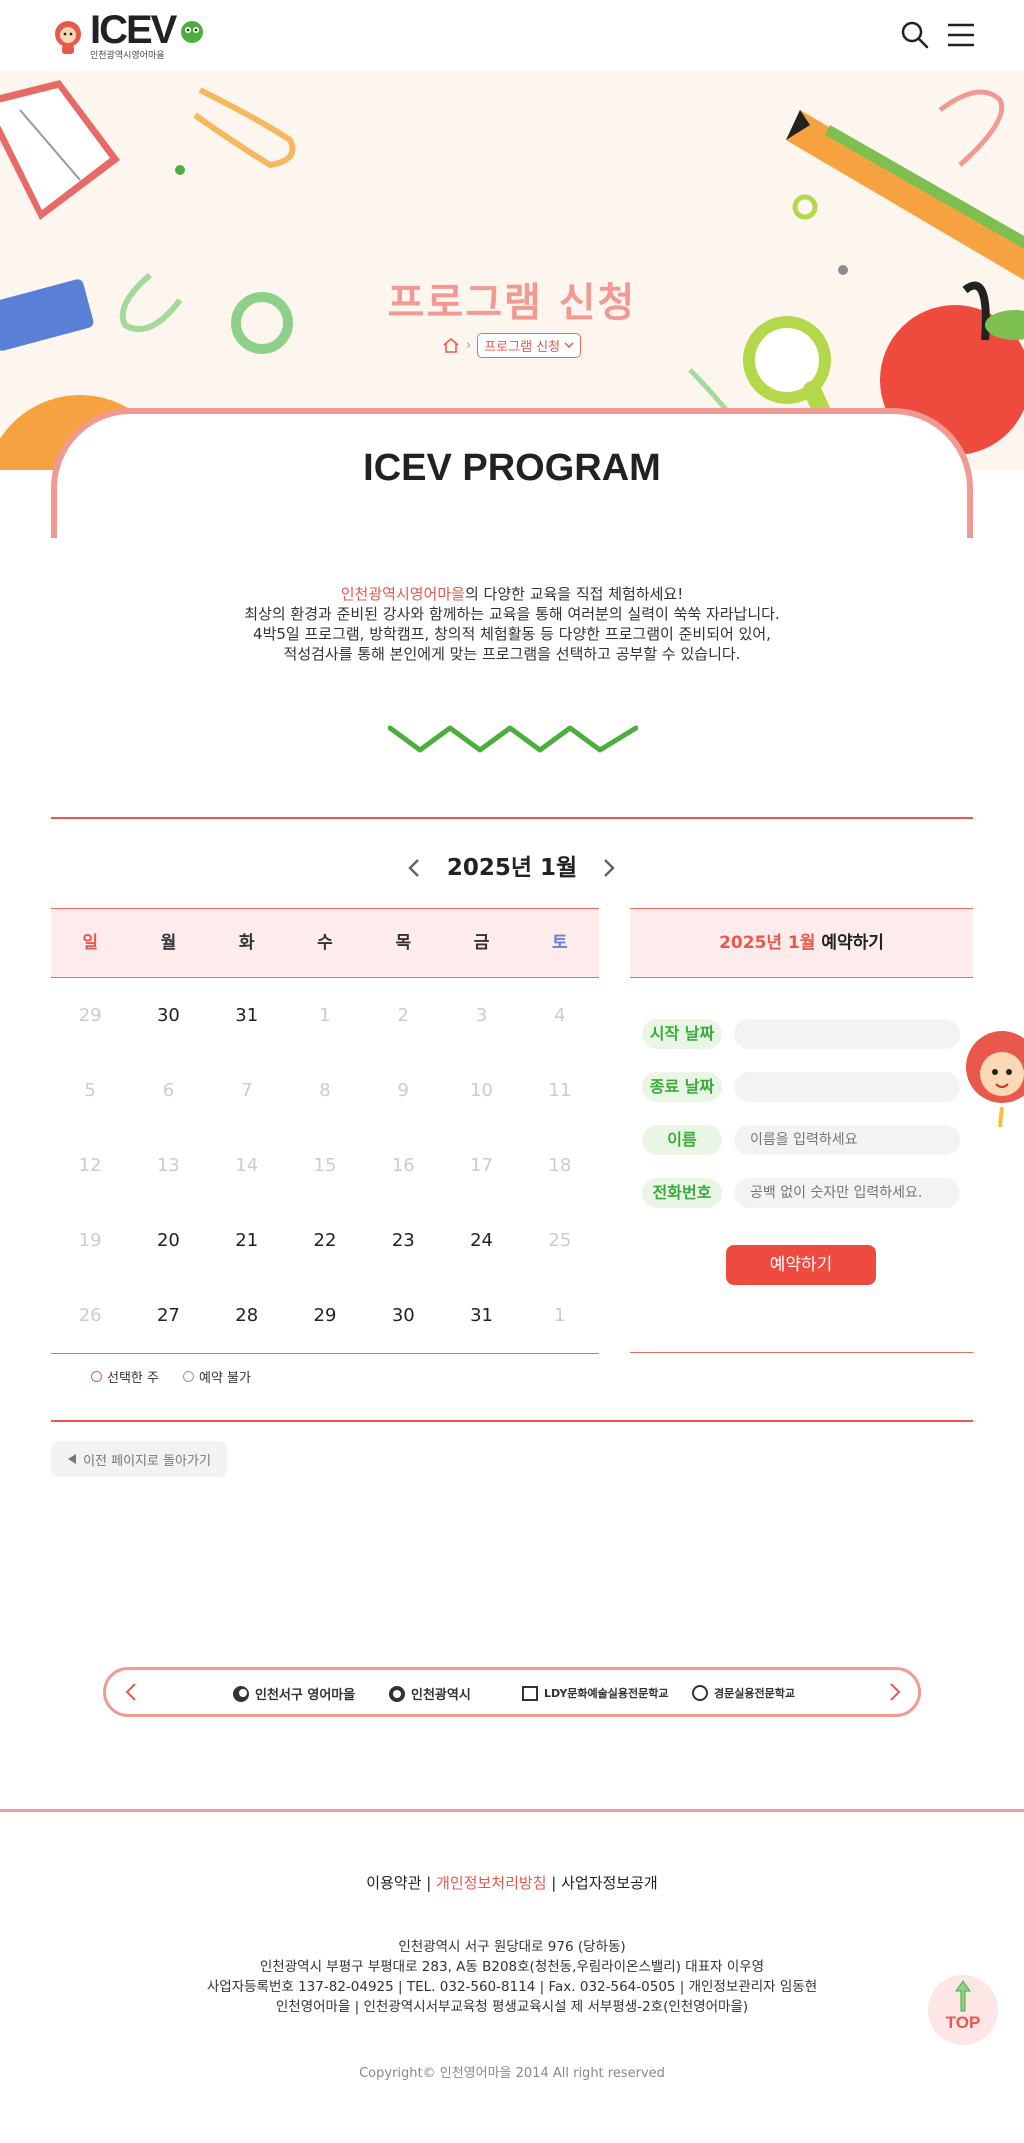 The image size is (1024, 2143). I want to click on weekday-header: 금, so click(481, 943).